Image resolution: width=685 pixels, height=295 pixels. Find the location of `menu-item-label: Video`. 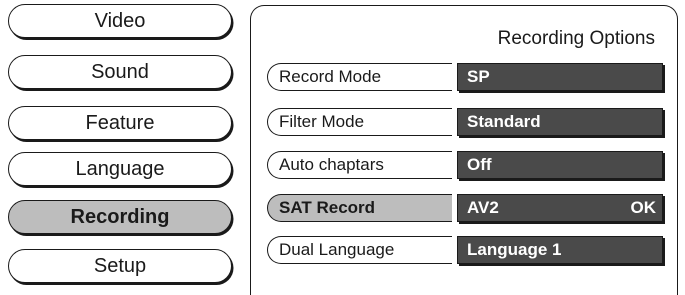

menu-item-label: Video is located at coordinates (120, 20).